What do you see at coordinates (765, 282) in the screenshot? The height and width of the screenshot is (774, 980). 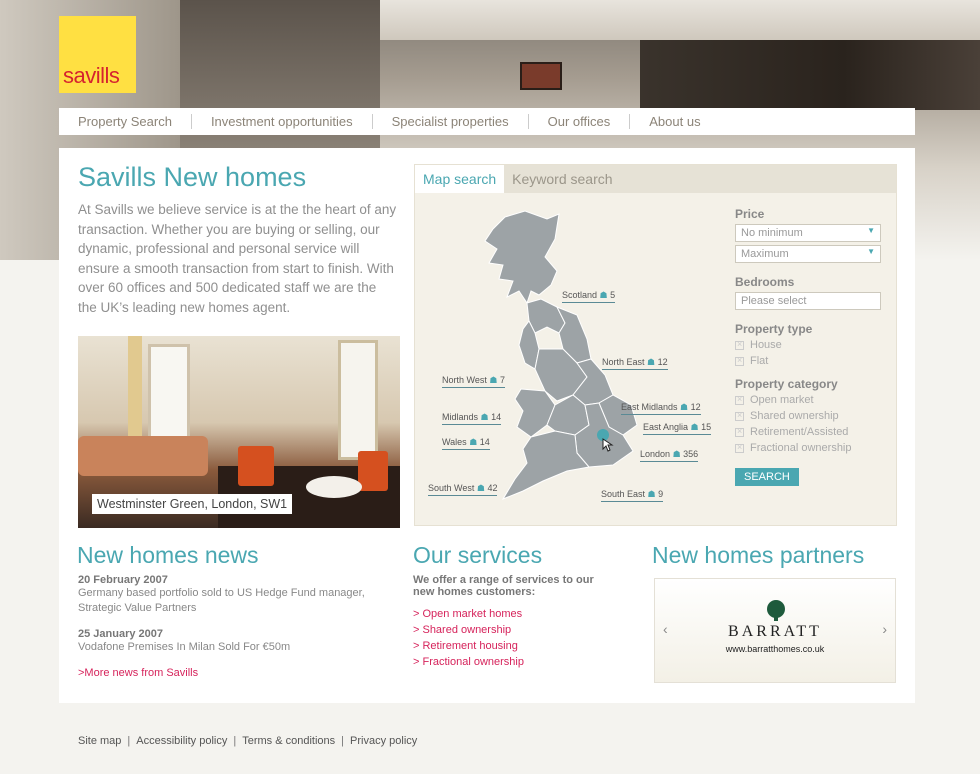 I see `bedrooms-label: Bedrooms` at bounding box center [765, 282].